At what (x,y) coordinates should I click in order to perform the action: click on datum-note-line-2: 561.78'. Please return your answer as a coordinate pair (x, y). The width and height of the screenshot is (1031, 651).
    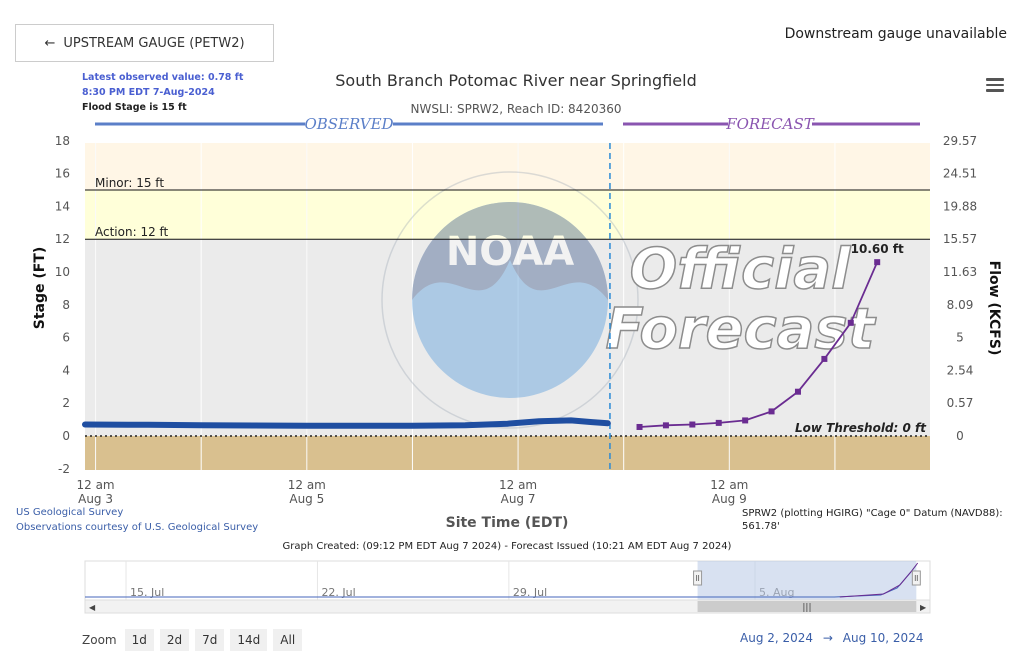
    Looking at the image, I should click on (761, 526).